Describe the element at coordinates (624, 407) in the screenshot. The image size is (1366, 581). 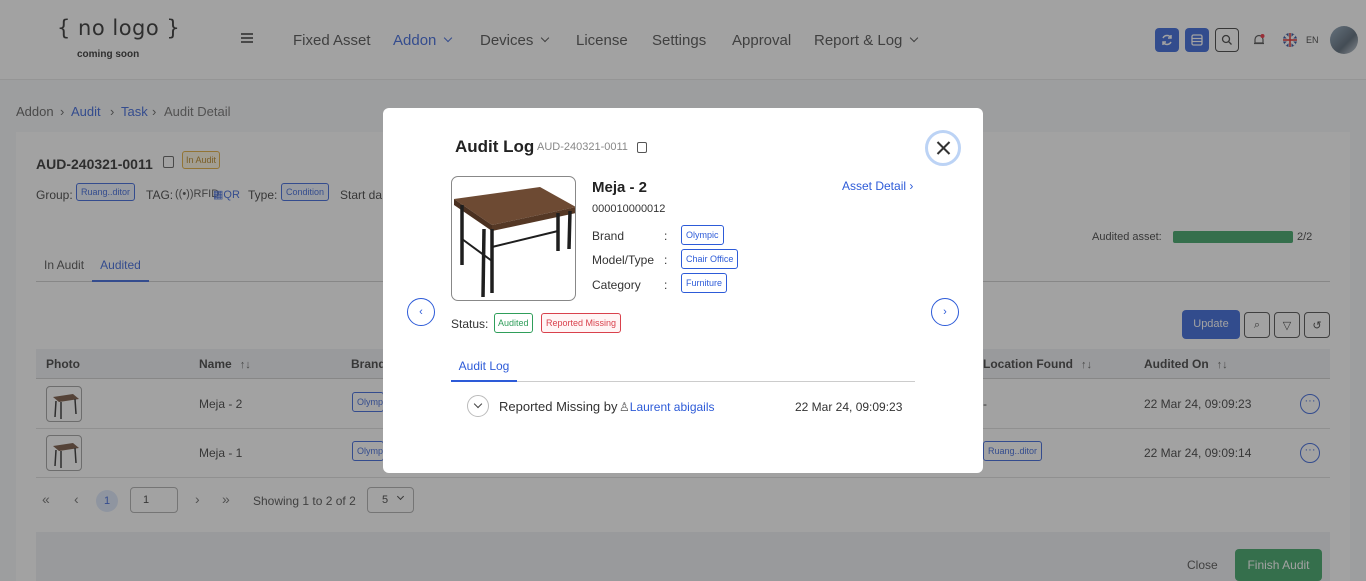
I see `user-icon: ♙` at that location.